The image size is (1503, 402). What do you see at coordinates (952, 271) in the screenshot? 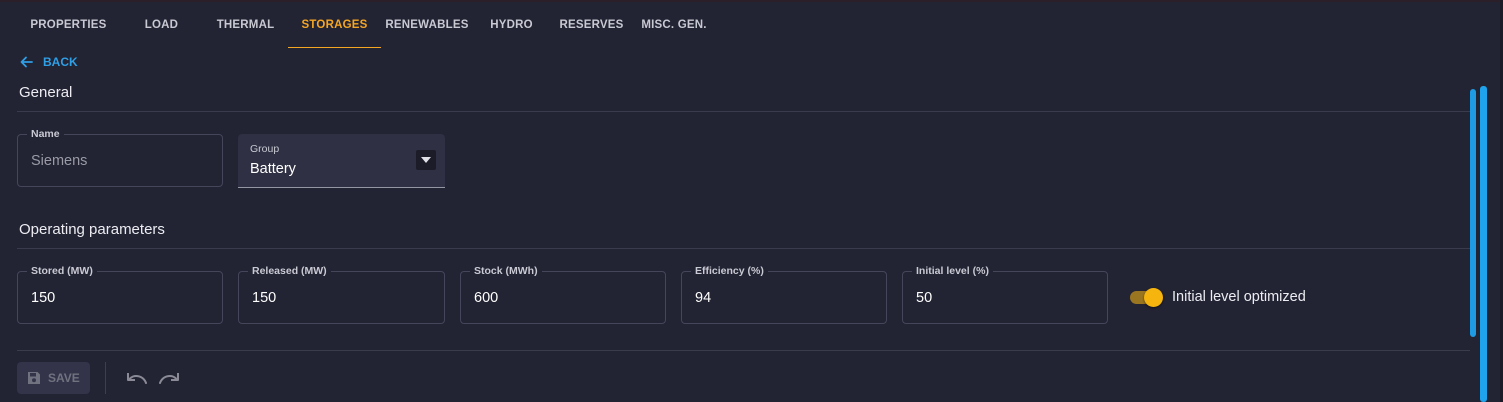
I see `initial-level-label: Initial level (%)` at bounding box center [952, 271].